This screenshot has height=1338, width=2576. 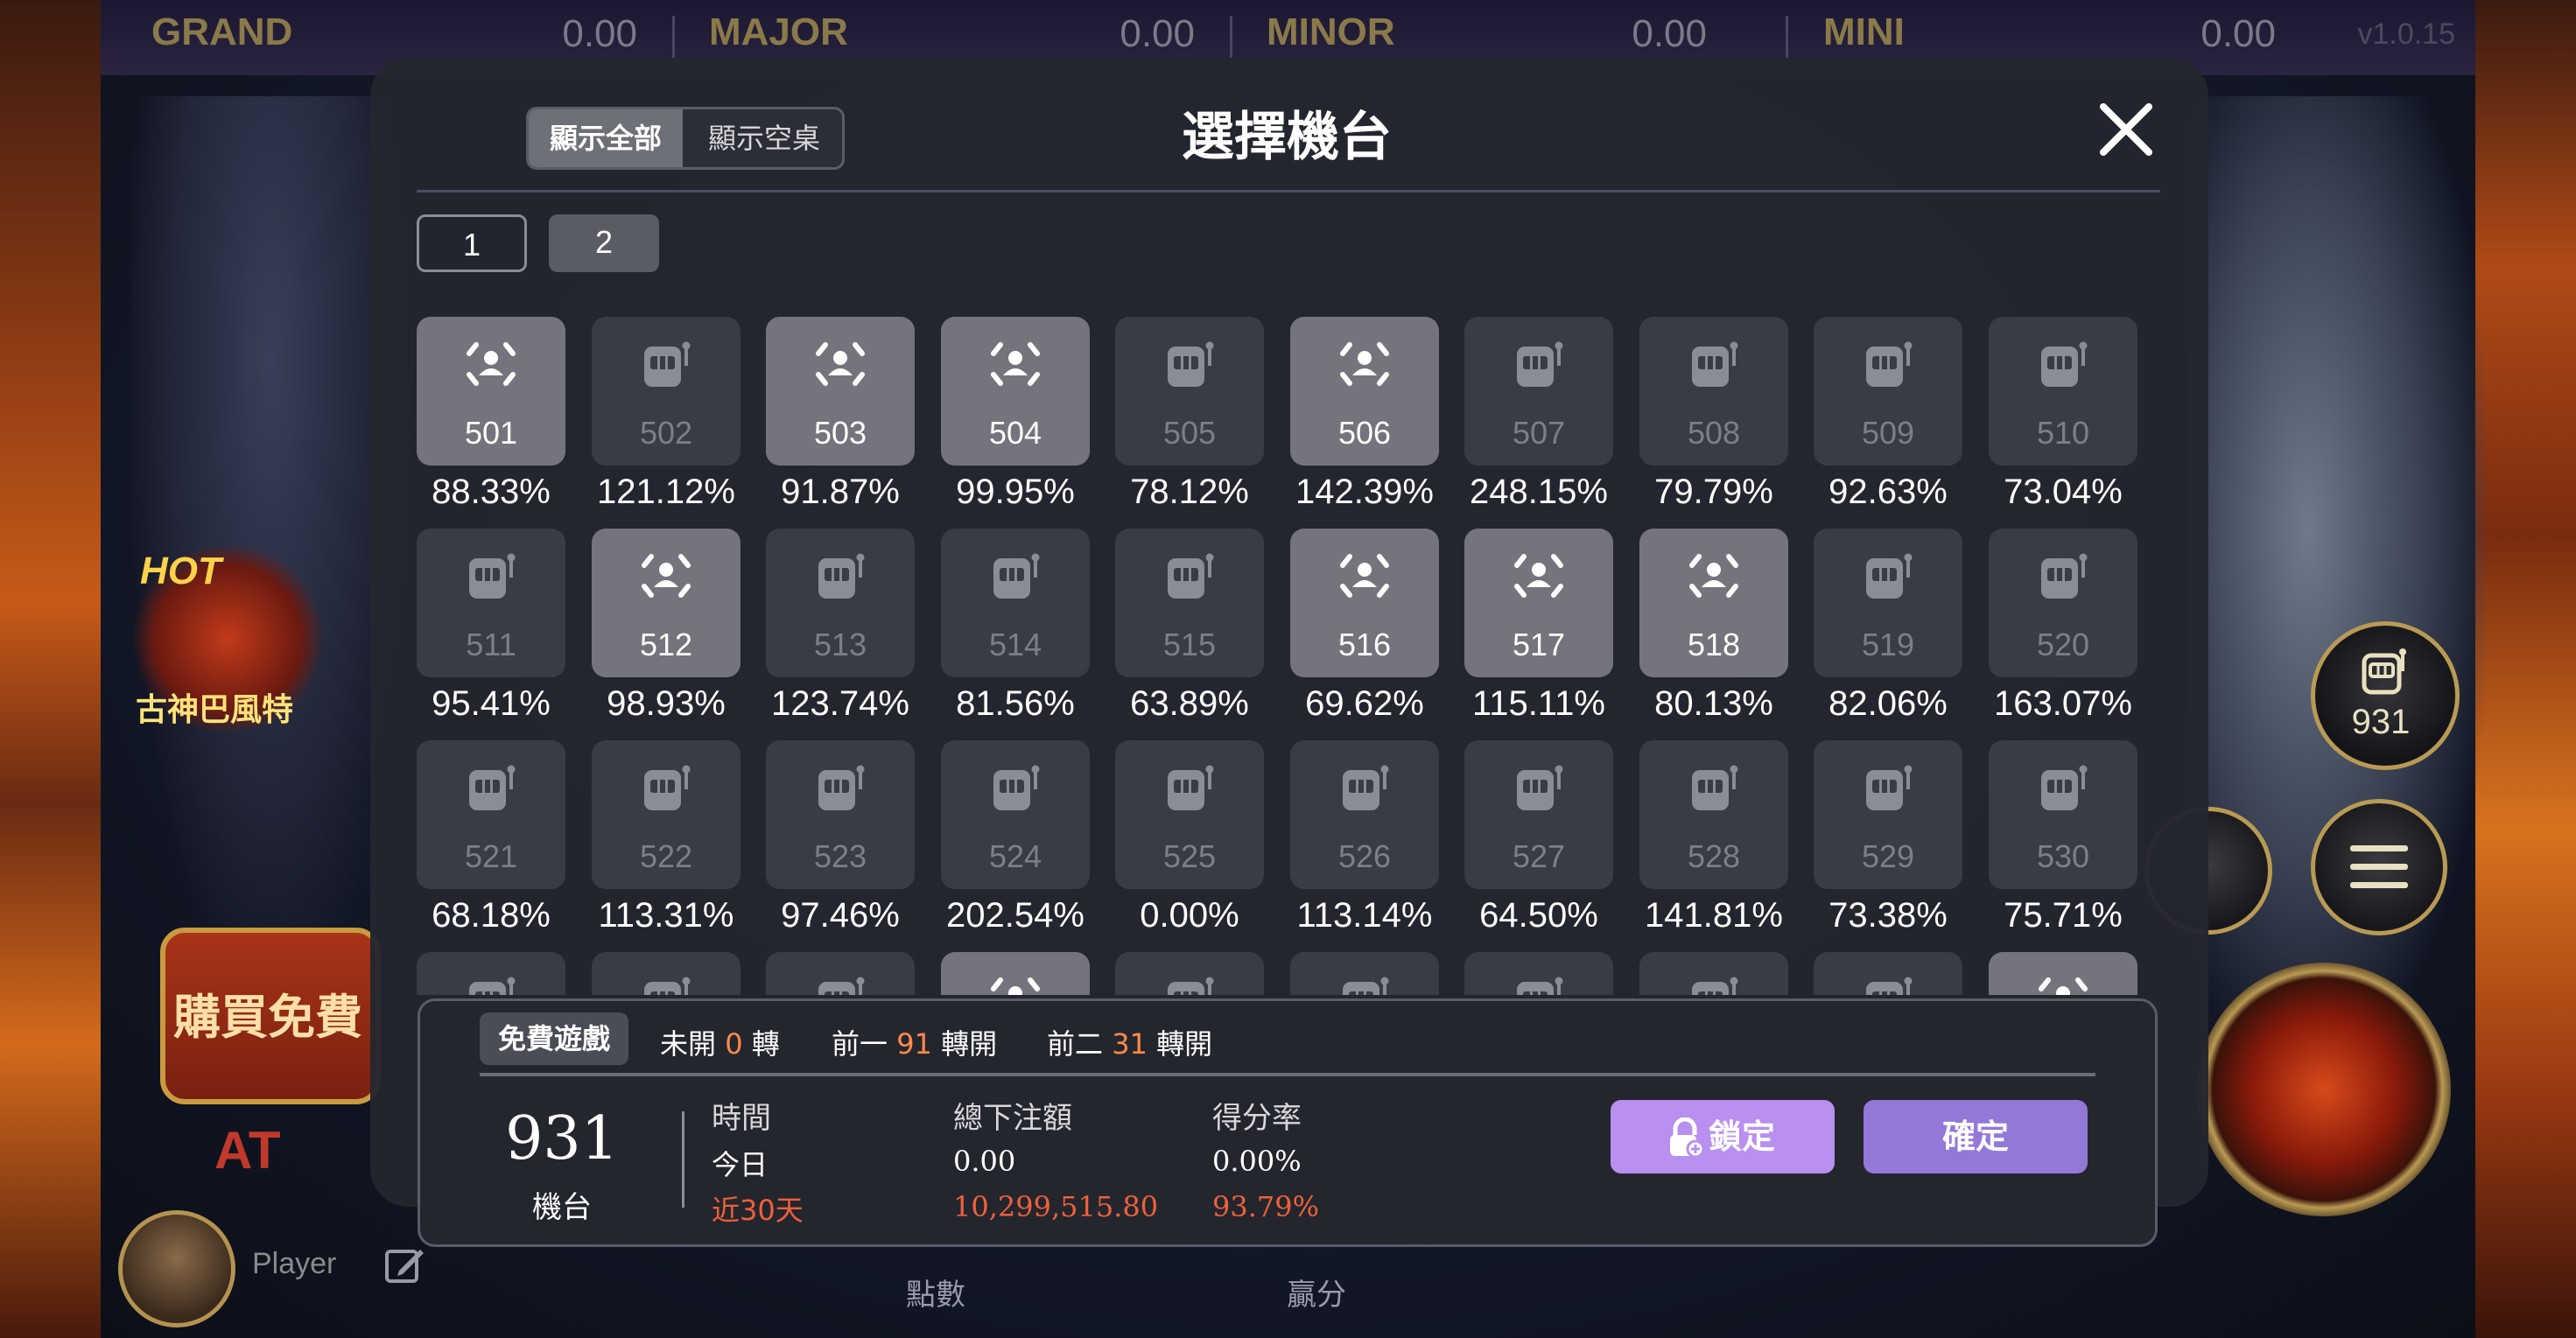 What do you see at coordinates (215, 710) in the screenshot?
I see `hot-game-name: 古神巴風特` at bounding box center [215, 710].